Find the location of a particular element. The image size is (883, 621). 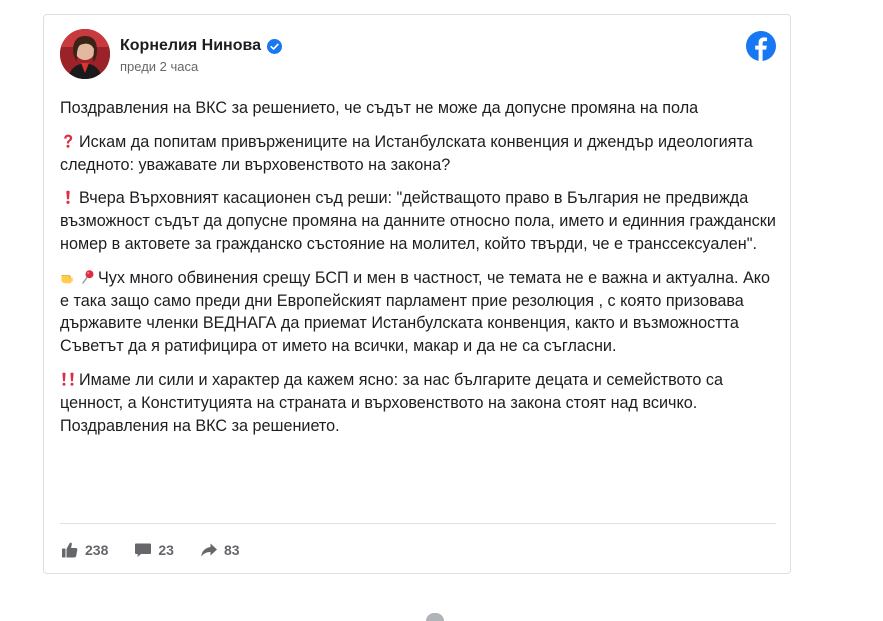

comment-button: 23 is located at coordinates (154, 550).